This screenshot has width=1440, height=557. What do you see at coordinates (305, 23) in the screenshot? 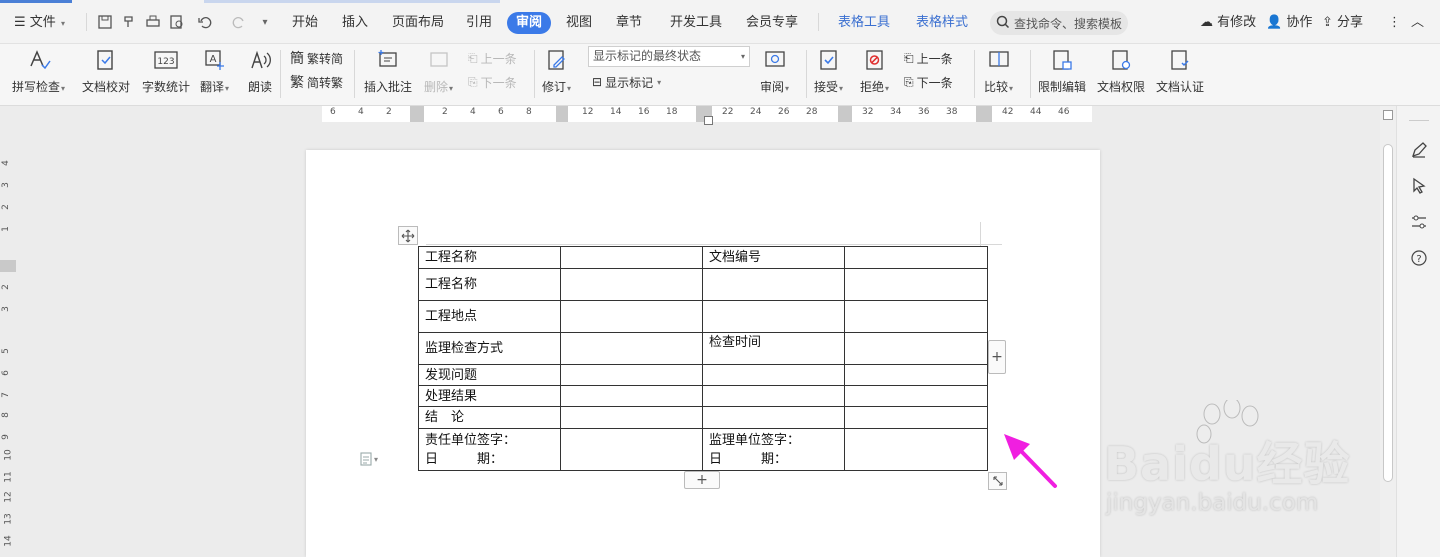
I see `tab-start: 开始` at bounding box center [305, 23].